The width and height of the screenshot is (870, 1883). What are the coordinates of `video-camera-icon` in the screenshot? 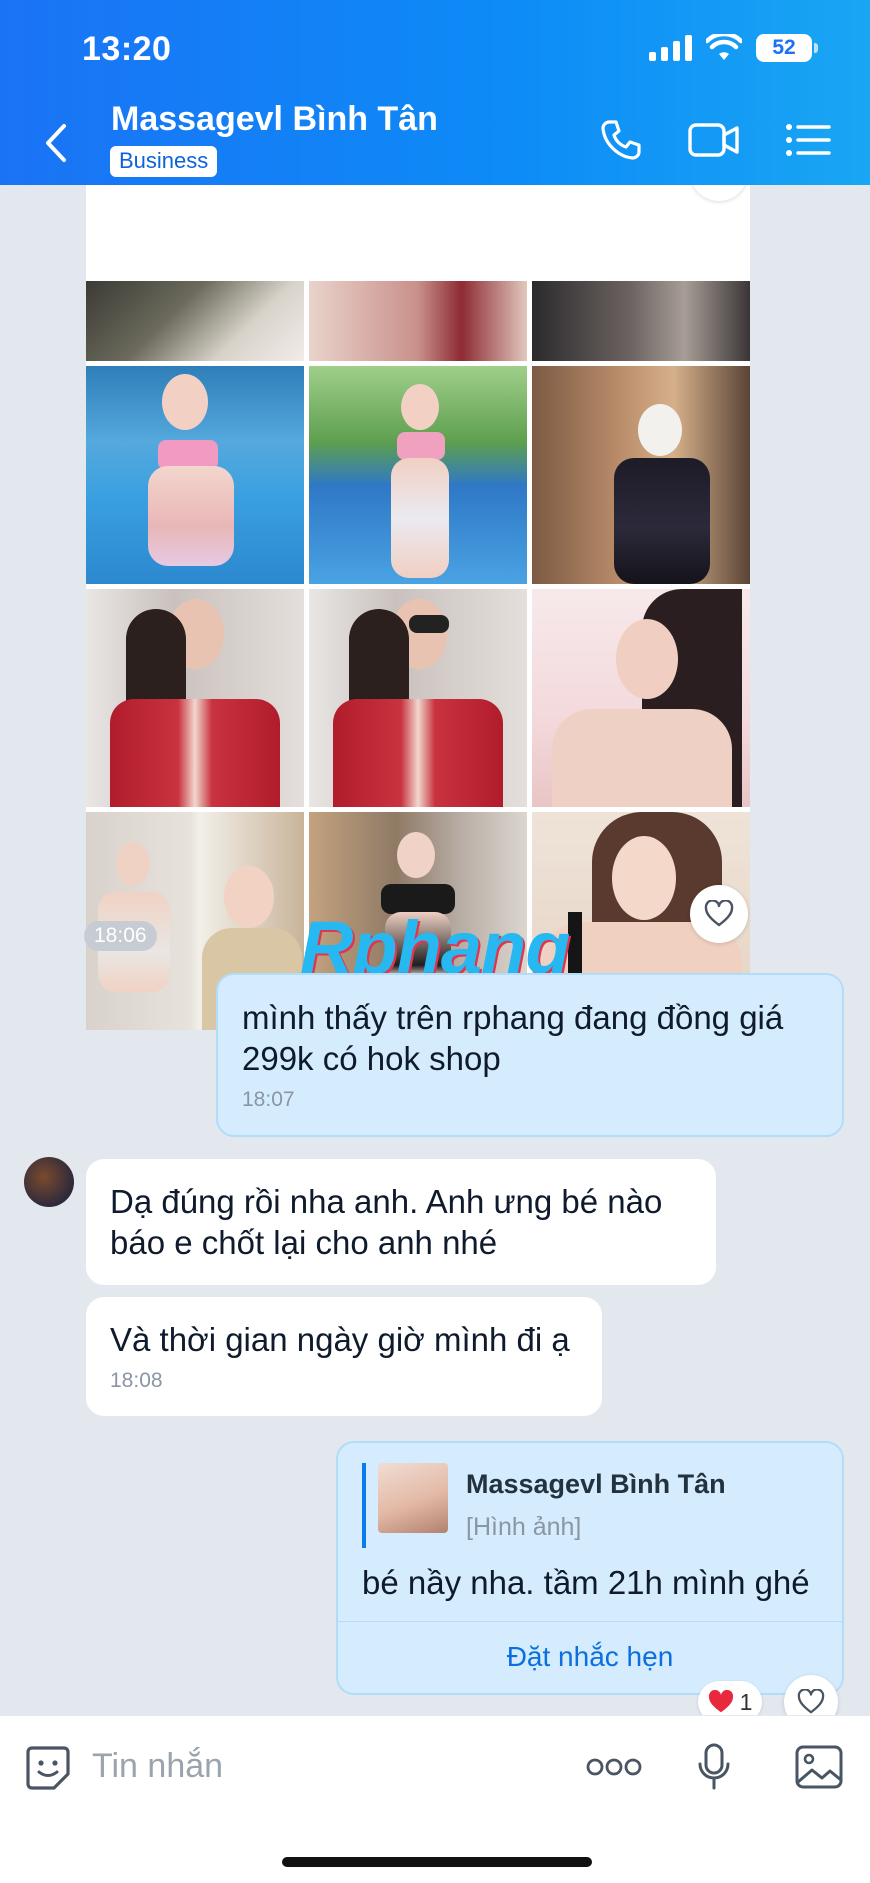 It's located at (713, 140).